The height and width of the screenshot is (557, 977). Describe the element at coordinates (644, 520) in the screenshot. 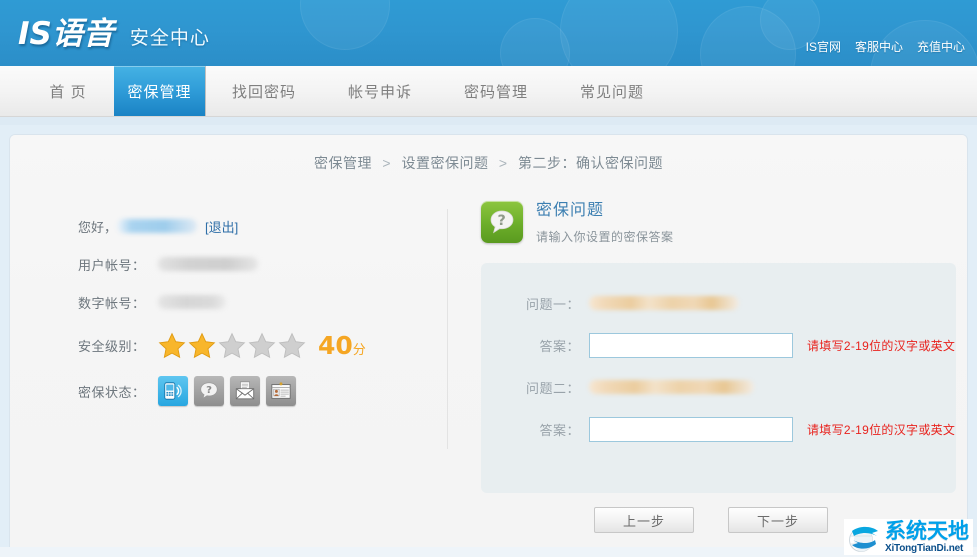

I see `previous-step-button: 上一步` at that location.